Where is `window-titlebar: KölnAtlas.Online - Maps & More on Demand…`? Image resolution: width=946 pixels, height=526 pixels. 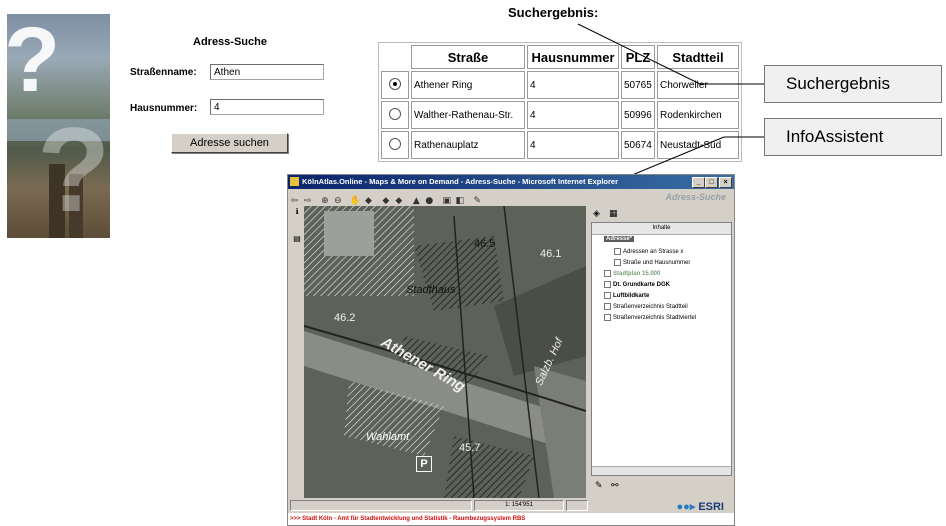 window-titlebar: KölnAtlas.Online - Maps & More on Demand… is located at coordinates (511, 182).